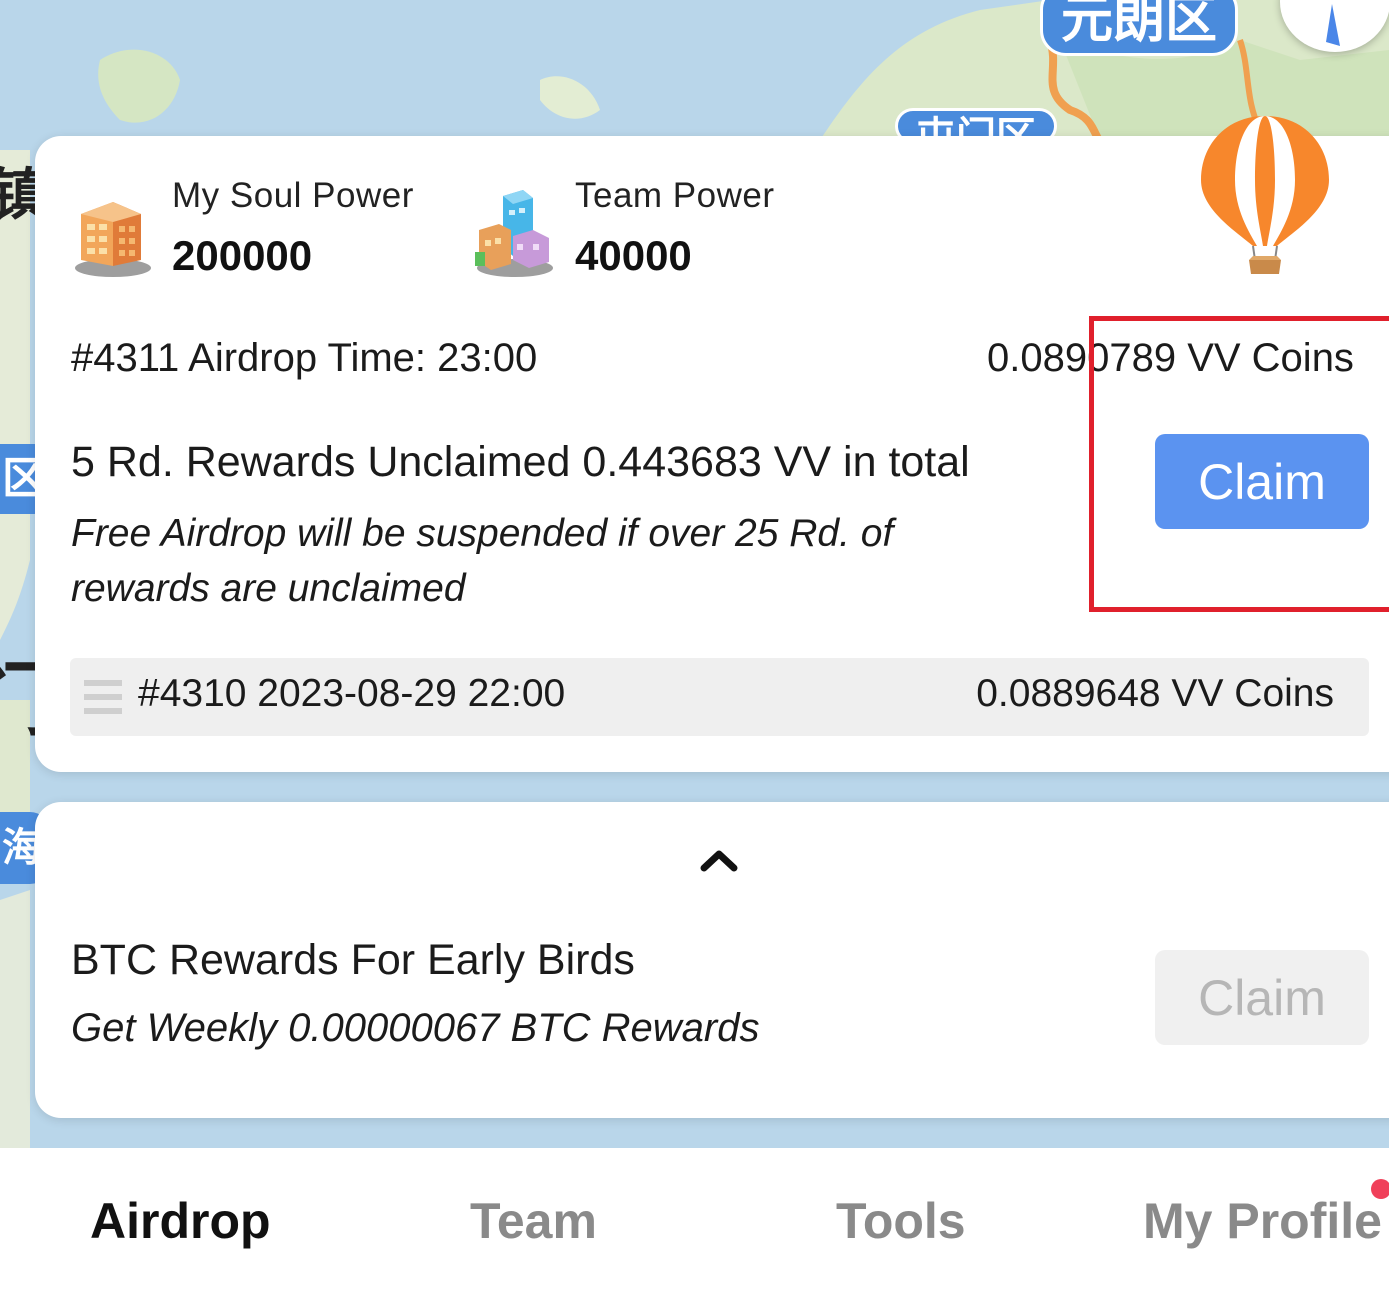  I want to click on city-buildings-icon, so click(515, 236).